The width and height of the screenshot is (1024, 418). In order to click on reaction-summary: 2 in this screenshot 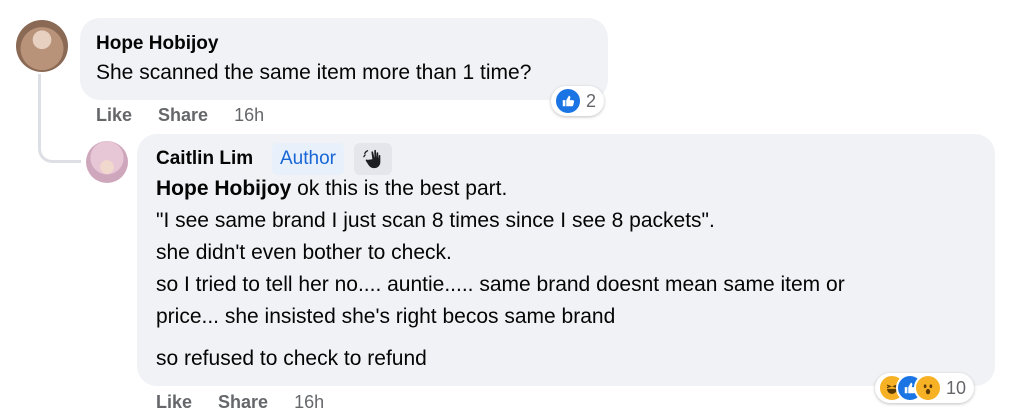, I will do `click(578, 101)`.